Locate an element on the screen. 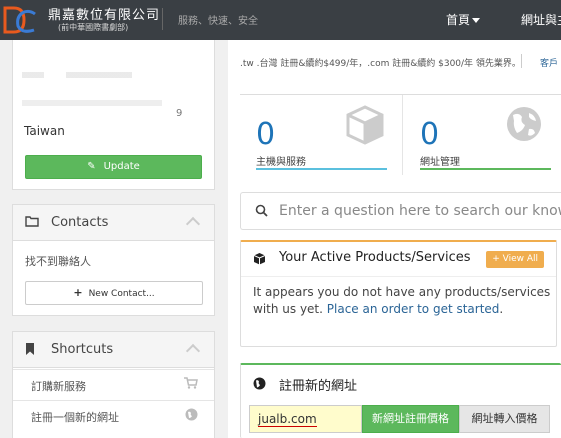  domain-input: jualb.com is located at coordinates (305, 419).